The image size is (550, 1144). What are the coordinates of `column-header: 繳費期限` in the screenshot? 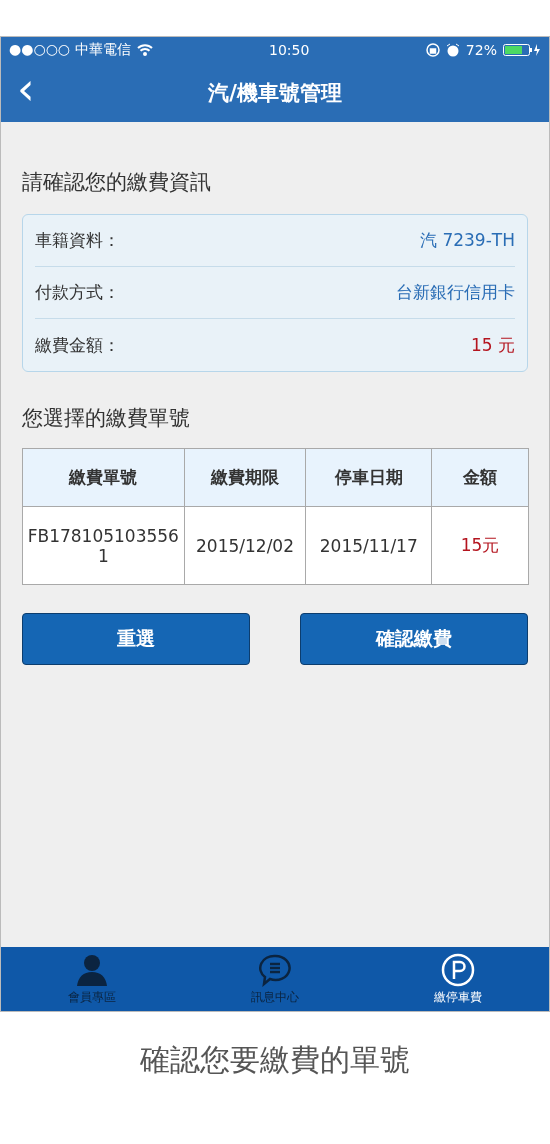 It's located at (245, 477).